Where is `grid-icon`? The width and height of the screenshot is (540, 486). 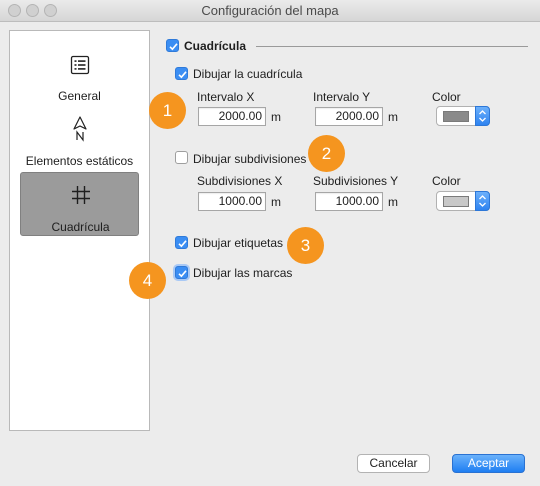
grid-icon is located at coordinates (80, 195).